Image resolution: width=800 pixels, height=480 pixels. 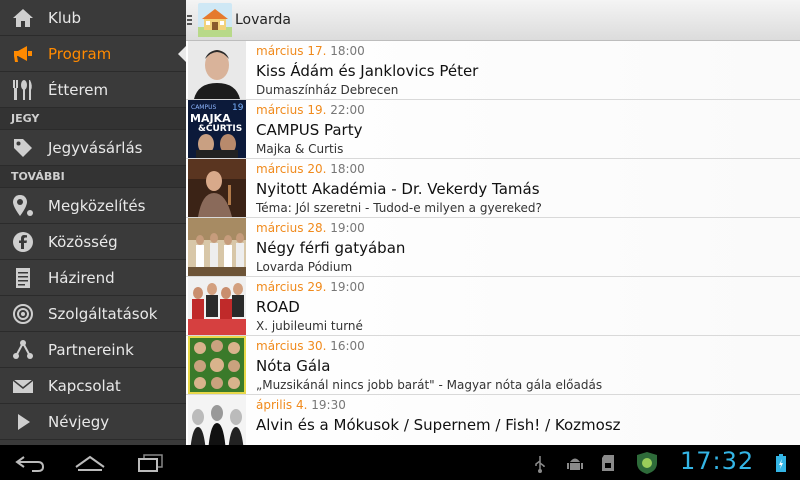 I want to click on battery-icon, so click(x=781, y=463).